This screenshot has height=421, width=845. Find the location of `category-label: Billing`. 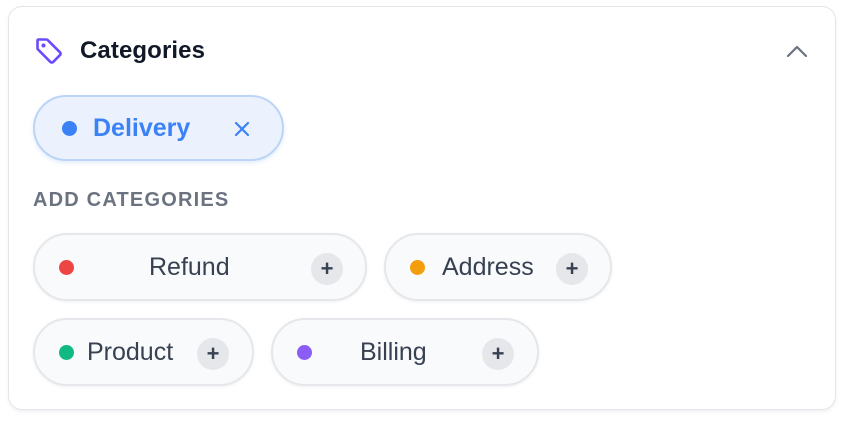

category-label: Billing is located at coordinates (393, 352).